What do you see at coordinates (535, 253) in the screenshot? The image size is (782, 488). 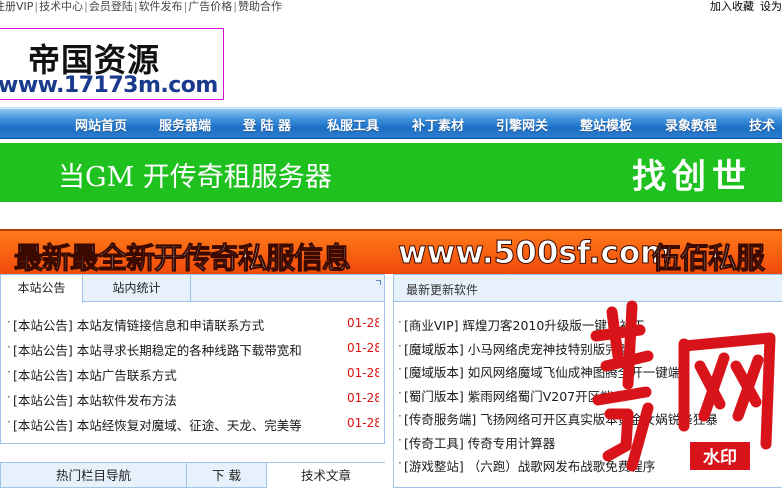 I see `ad-url-text: www.500sf.com` at bounding box center [535, 253].